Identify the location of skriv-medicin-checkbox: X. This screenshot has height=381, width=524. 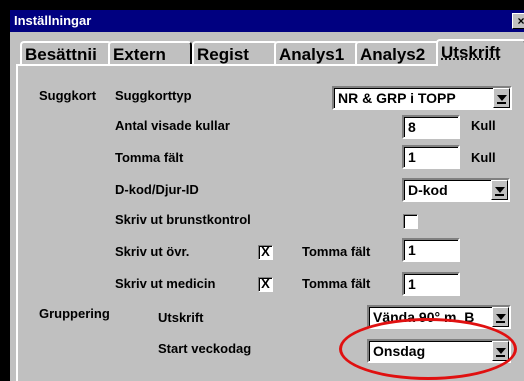
(265, 284).